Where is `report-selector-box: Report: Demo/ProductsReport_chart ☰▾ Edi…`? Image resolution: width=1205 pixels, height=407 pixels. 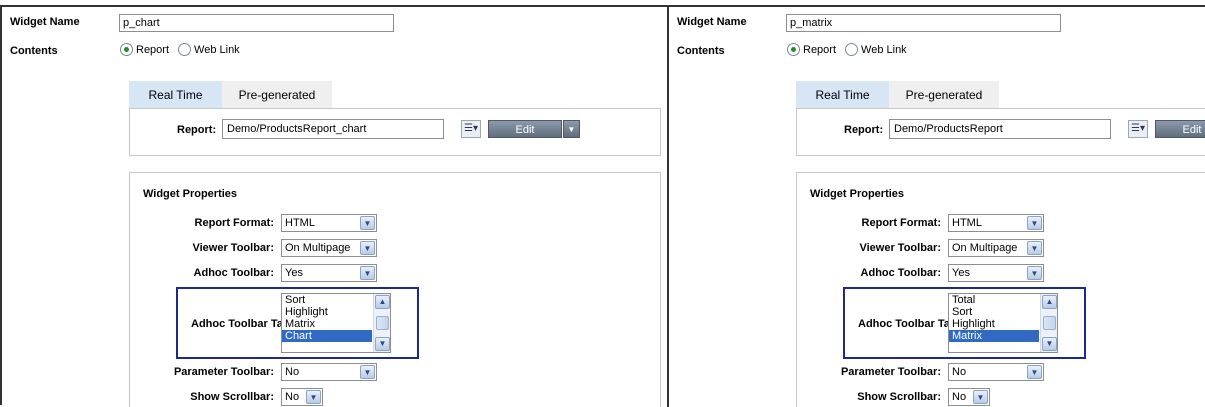 report-selector-box: Report: Demo/ProductsReport_chart ☰▾ Edi… is located at coordinates (395, 132).